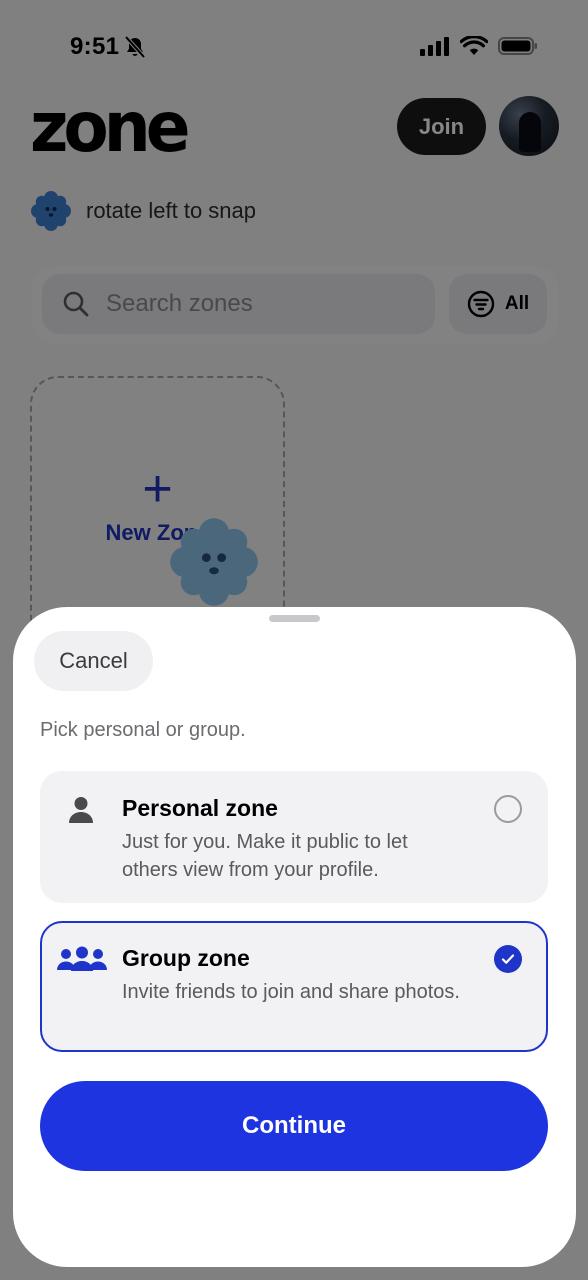 The width and height of the screenshot is (588, 1280). Describe the element at coordinates (291, 992) in the screenshot. I see `group-zone-description: Invite friends to join and share photos.` at that location.